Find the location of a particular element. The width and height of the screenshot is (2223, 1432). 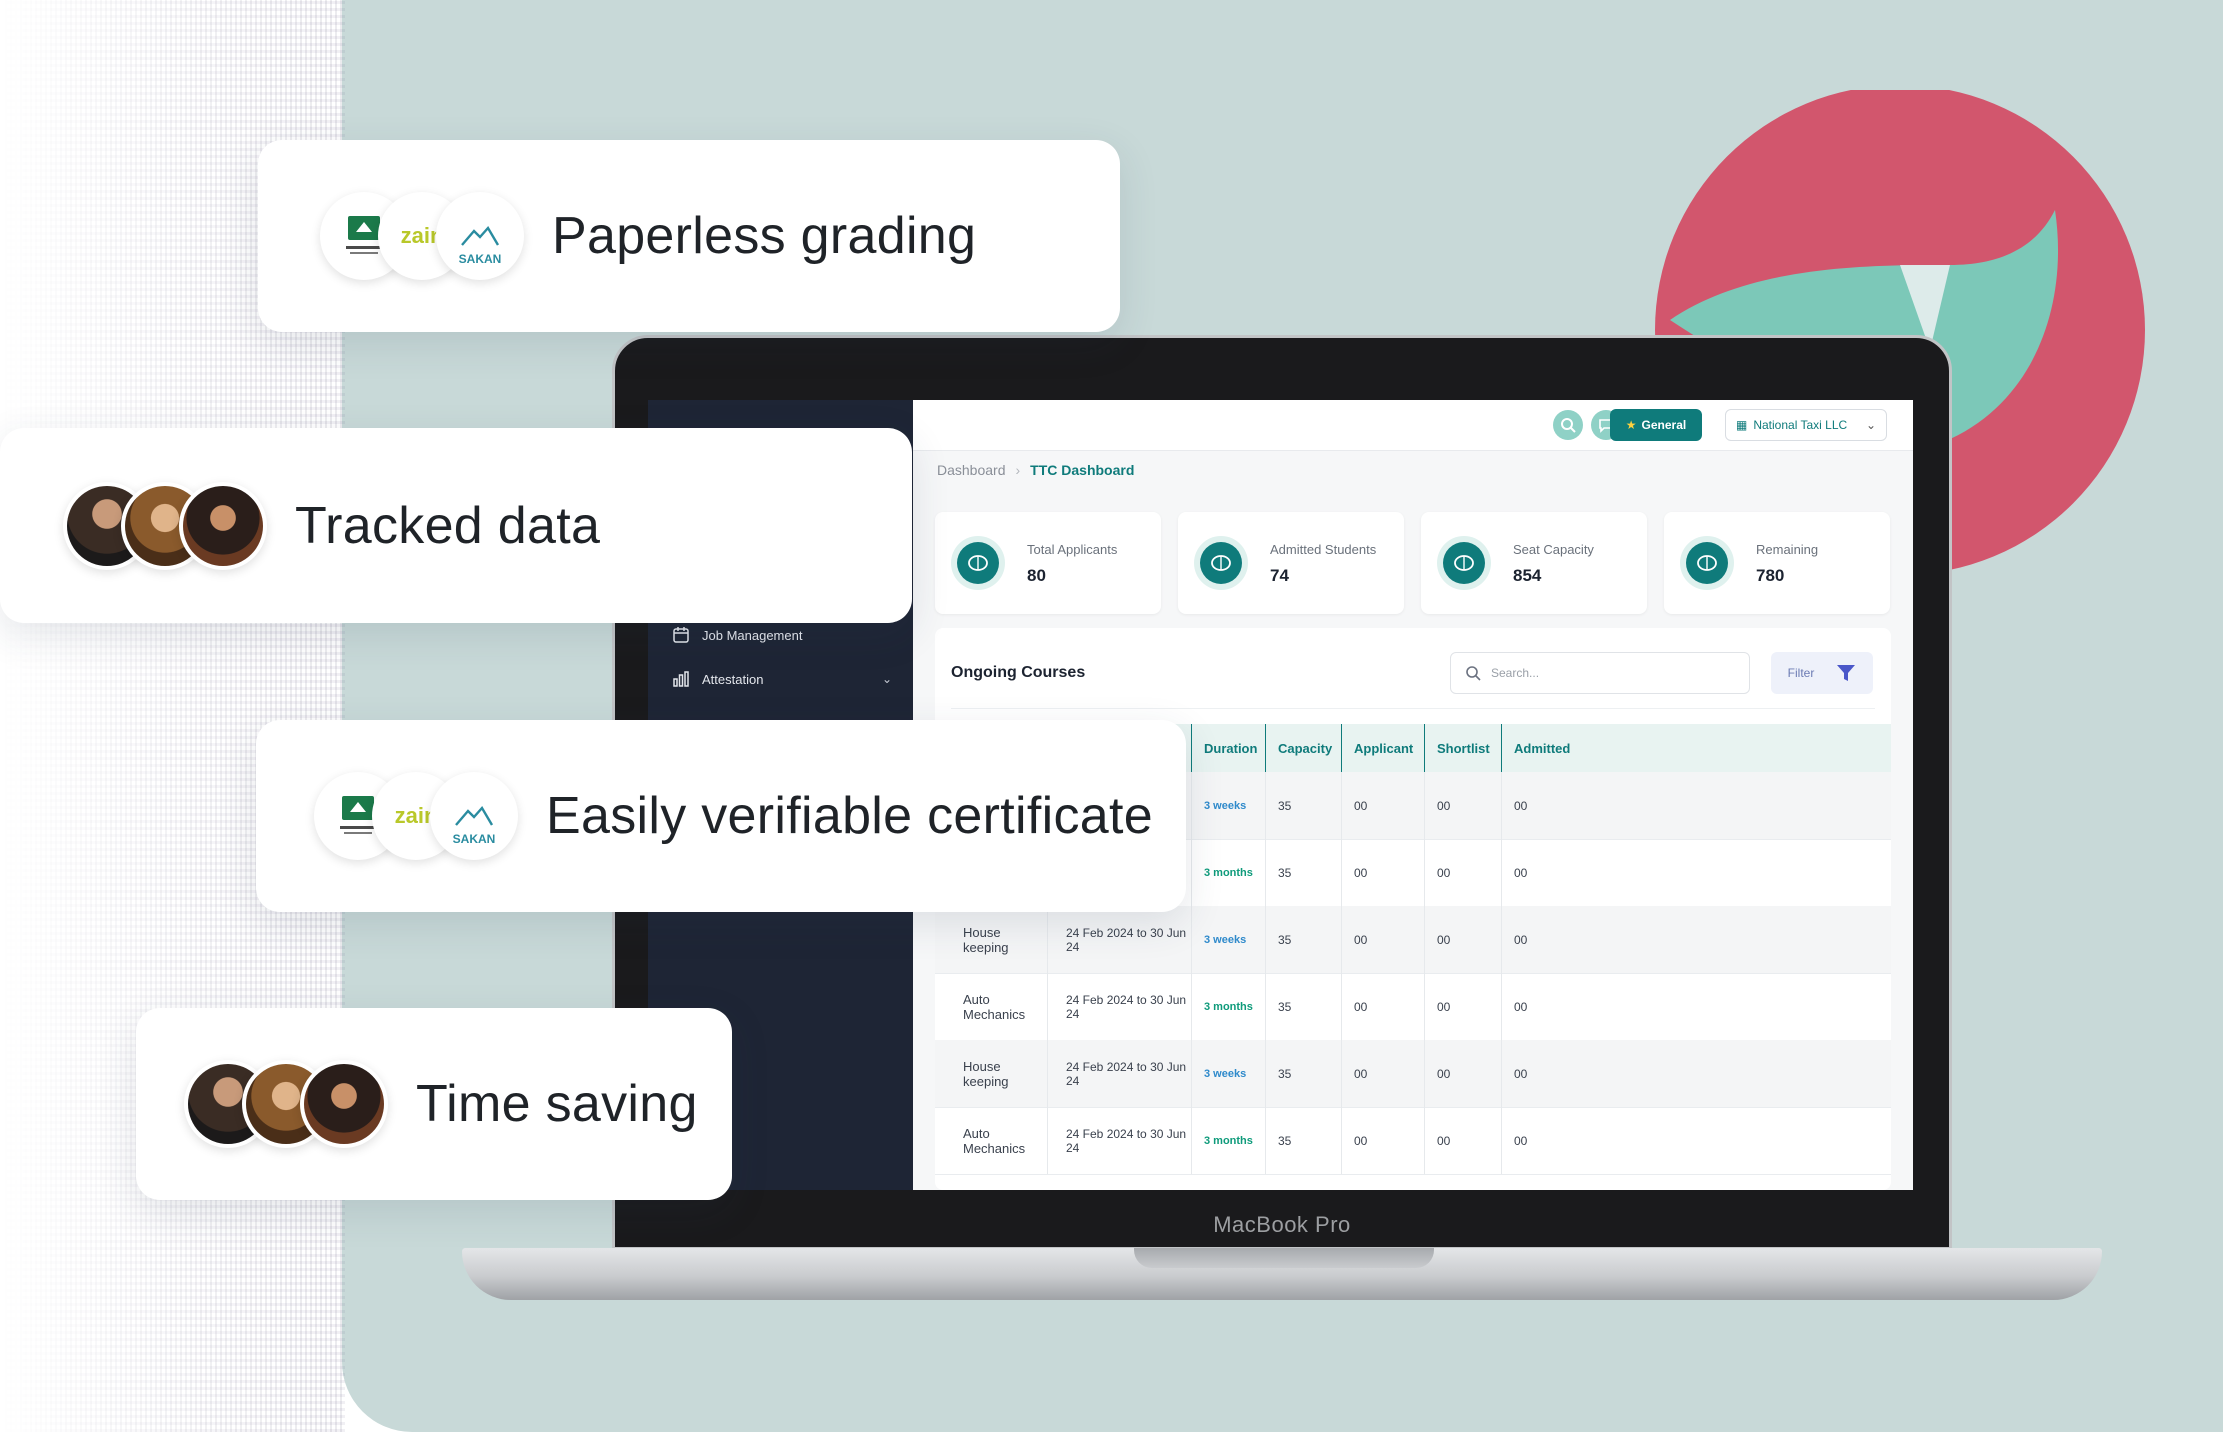

column-header-shortlist: Shortlist is located at coordinates (1462, 748).